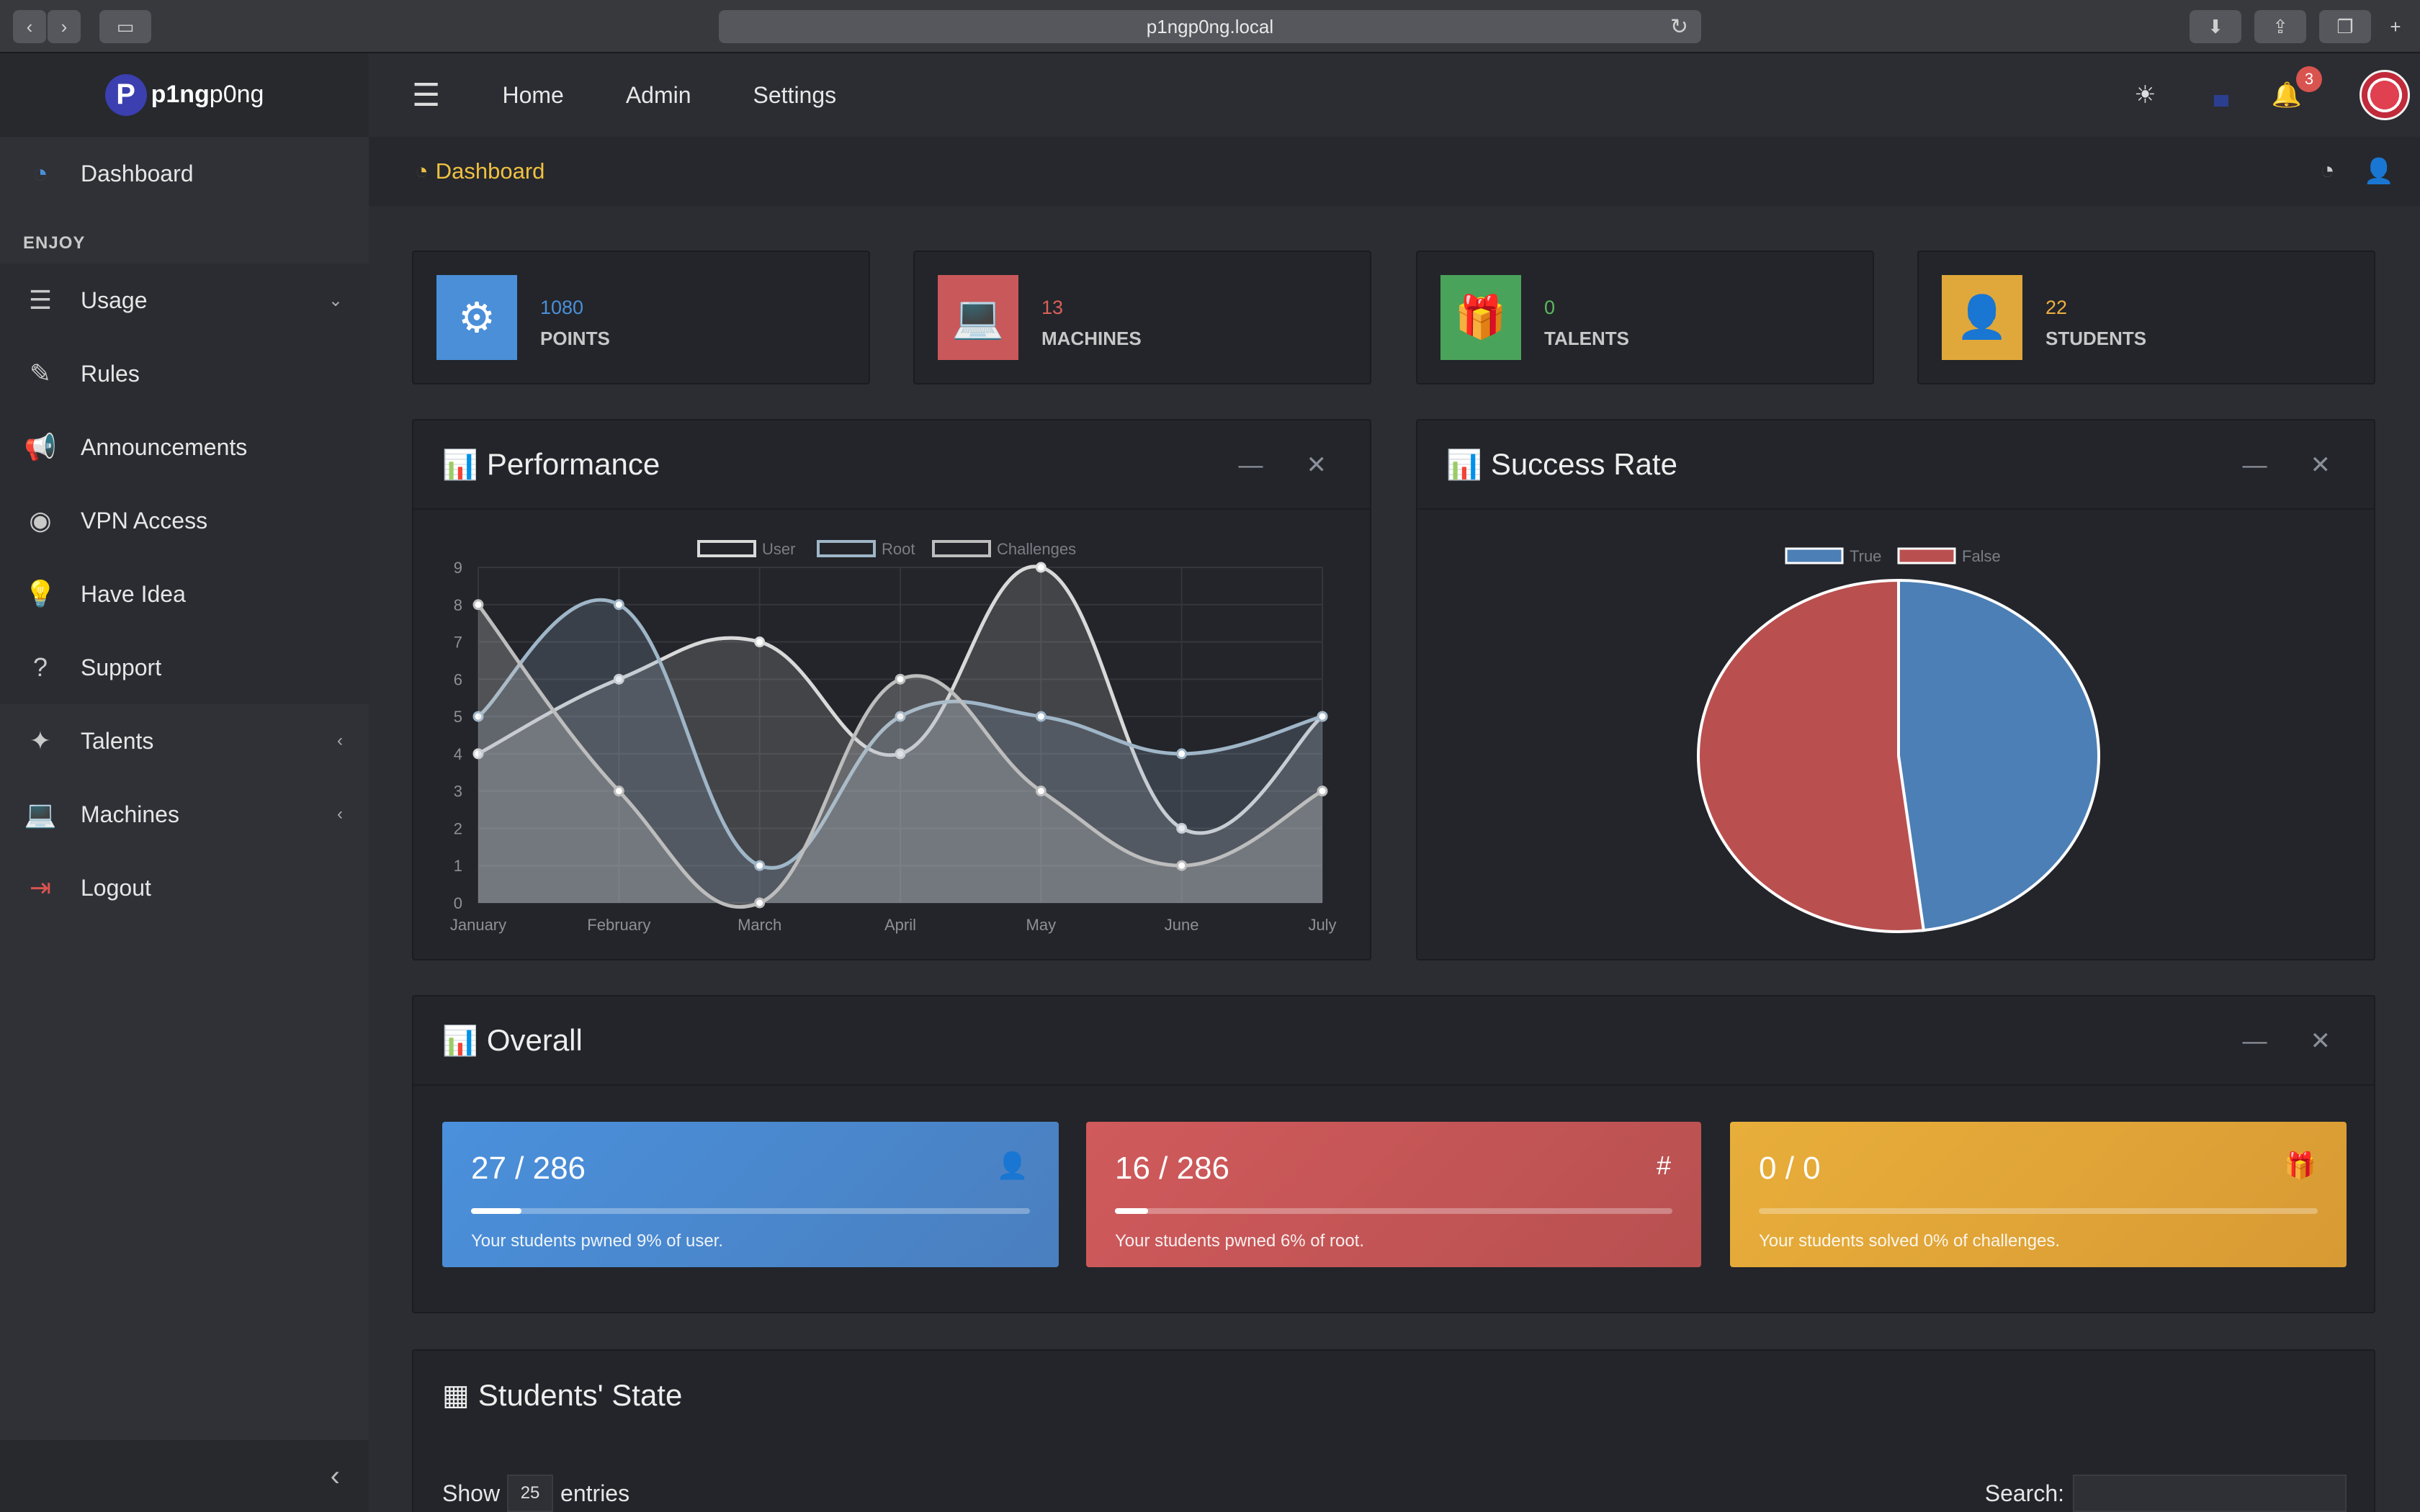  Describe the element at coordinates (618, 925) in the screenshot. I see `x-tick-label: February` at that location.